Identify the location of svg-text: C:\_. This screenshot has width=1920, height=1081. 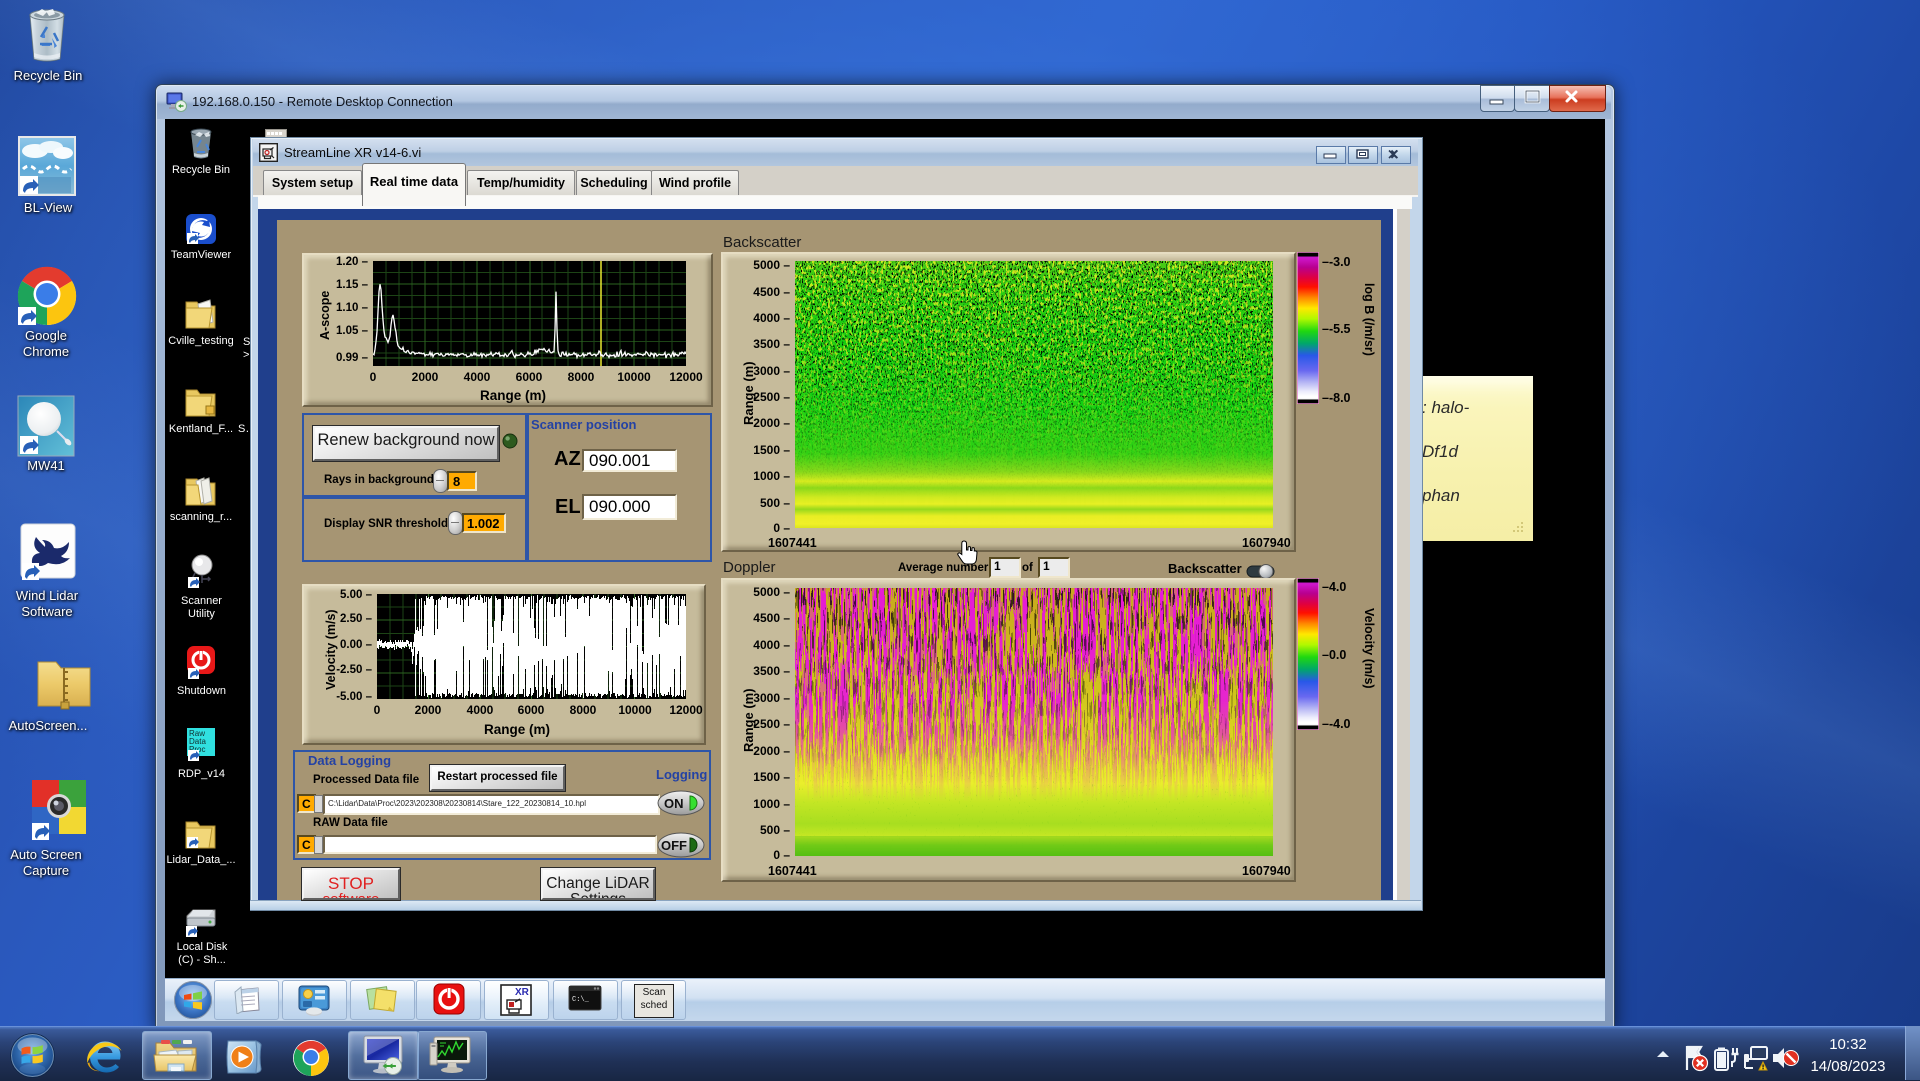
(581, 1000).